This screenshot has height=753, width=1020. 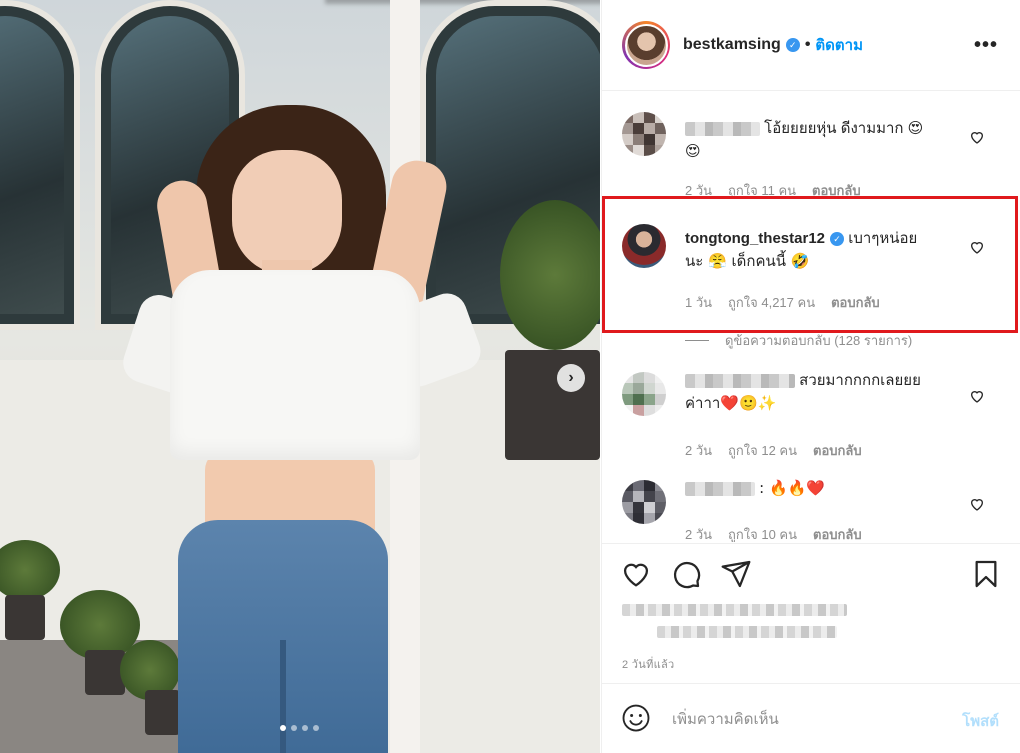 I want to click on chevron-right-icon: ›, so click(x=571, y=377).